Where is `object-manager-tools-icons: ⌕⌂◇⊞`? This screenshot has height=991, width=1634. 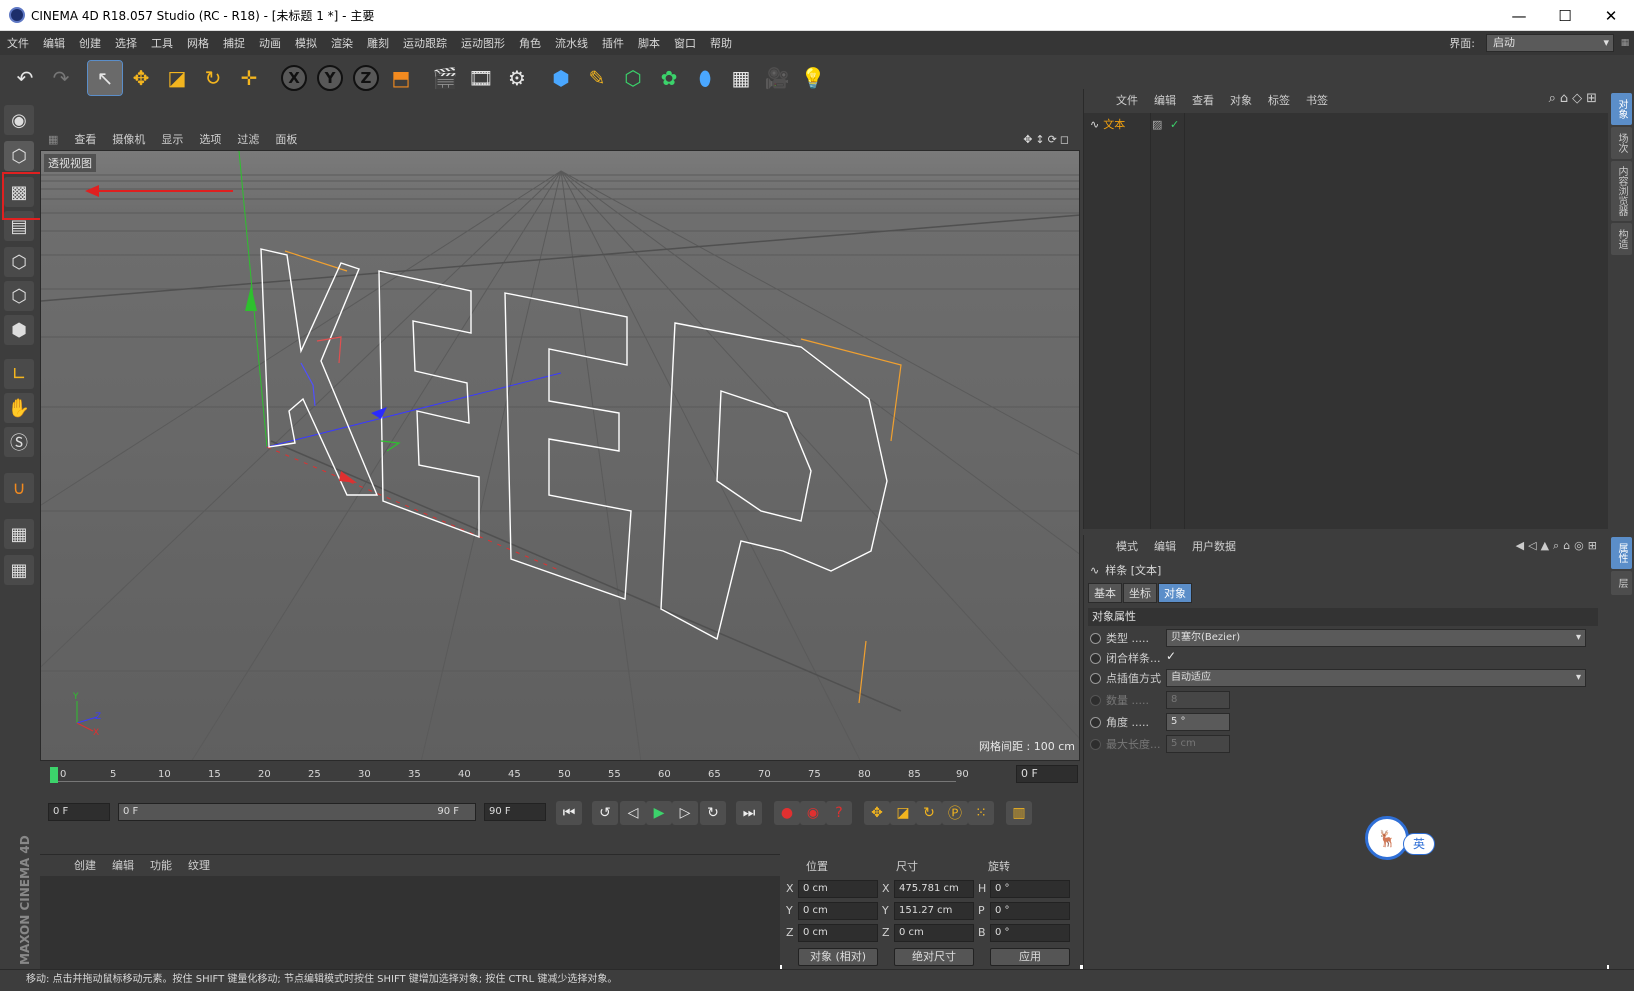
object-manager-tools-icons: ⌕⌂◇⊞ is located at coordinates (1575, 98).